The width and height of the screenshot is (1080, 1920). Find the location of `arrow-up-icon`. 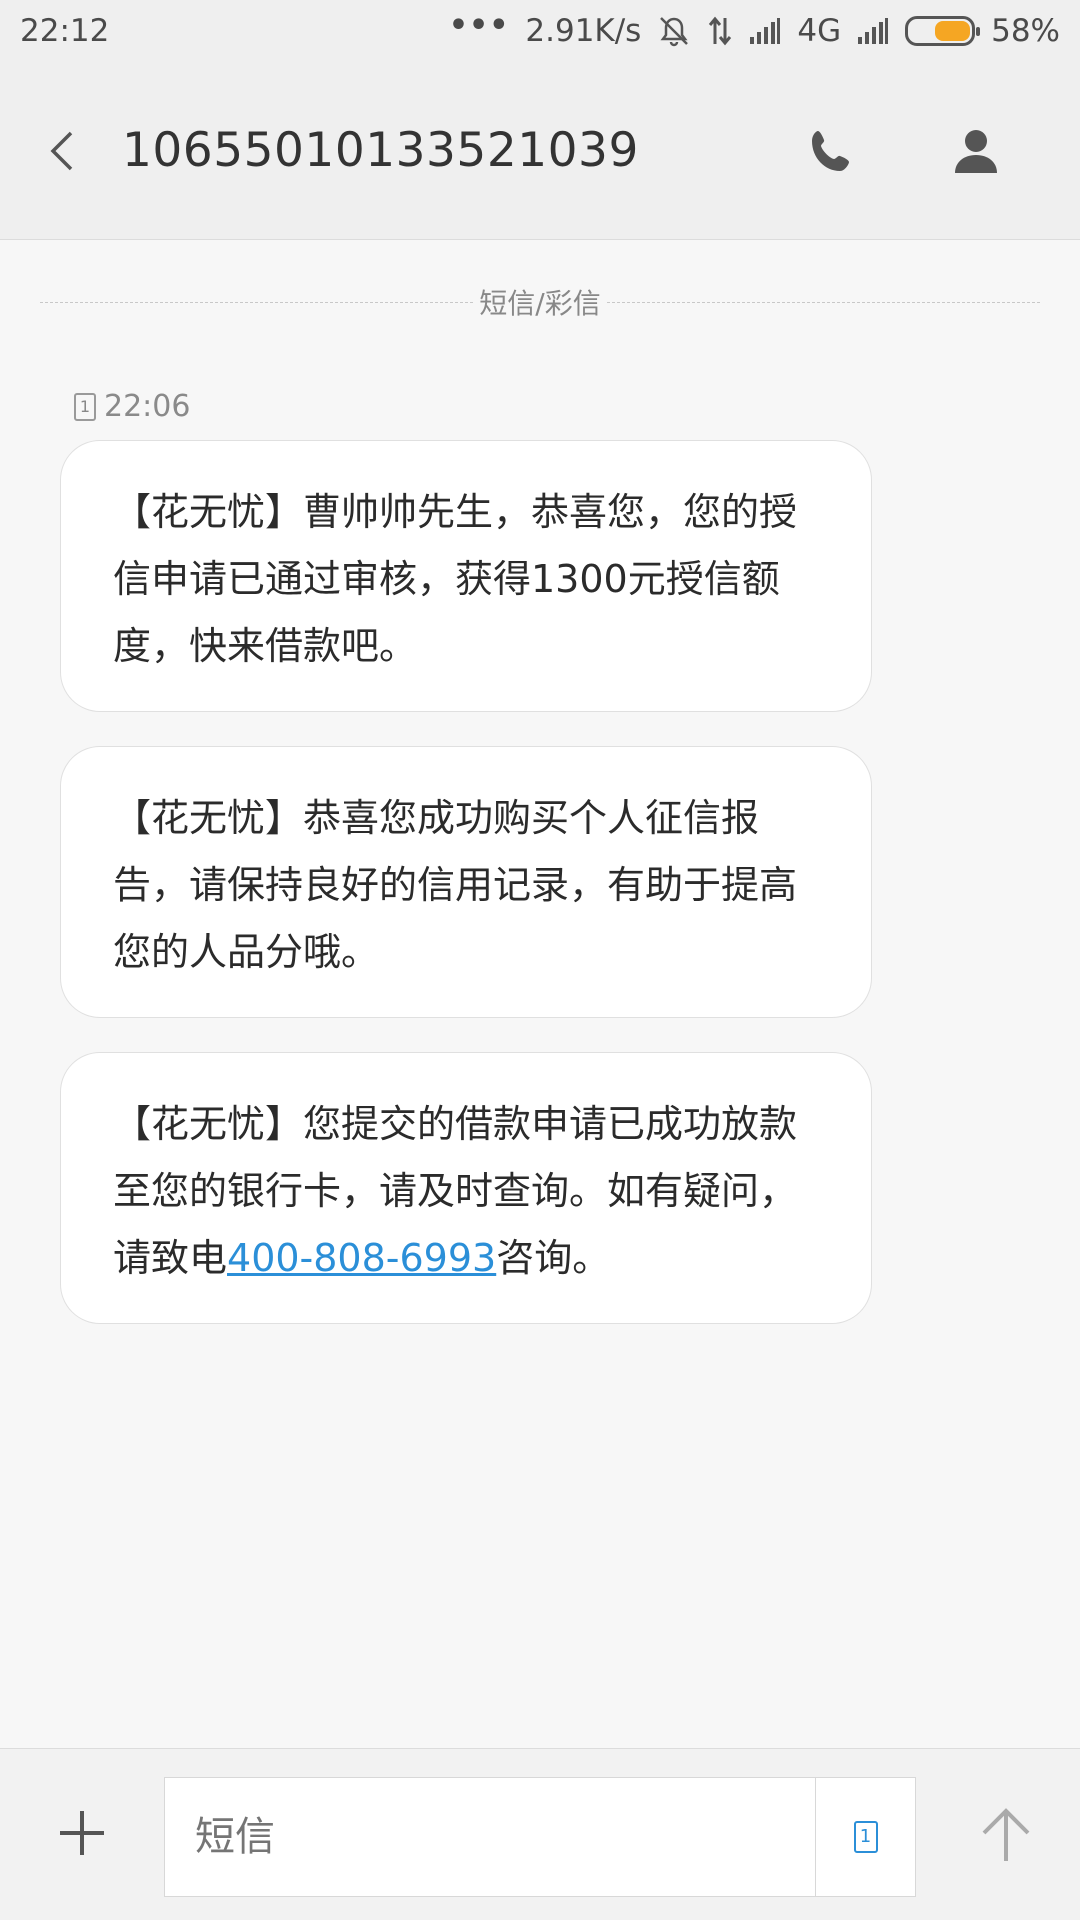

arrow-up-icon is located at coordinates (1006, 1834).